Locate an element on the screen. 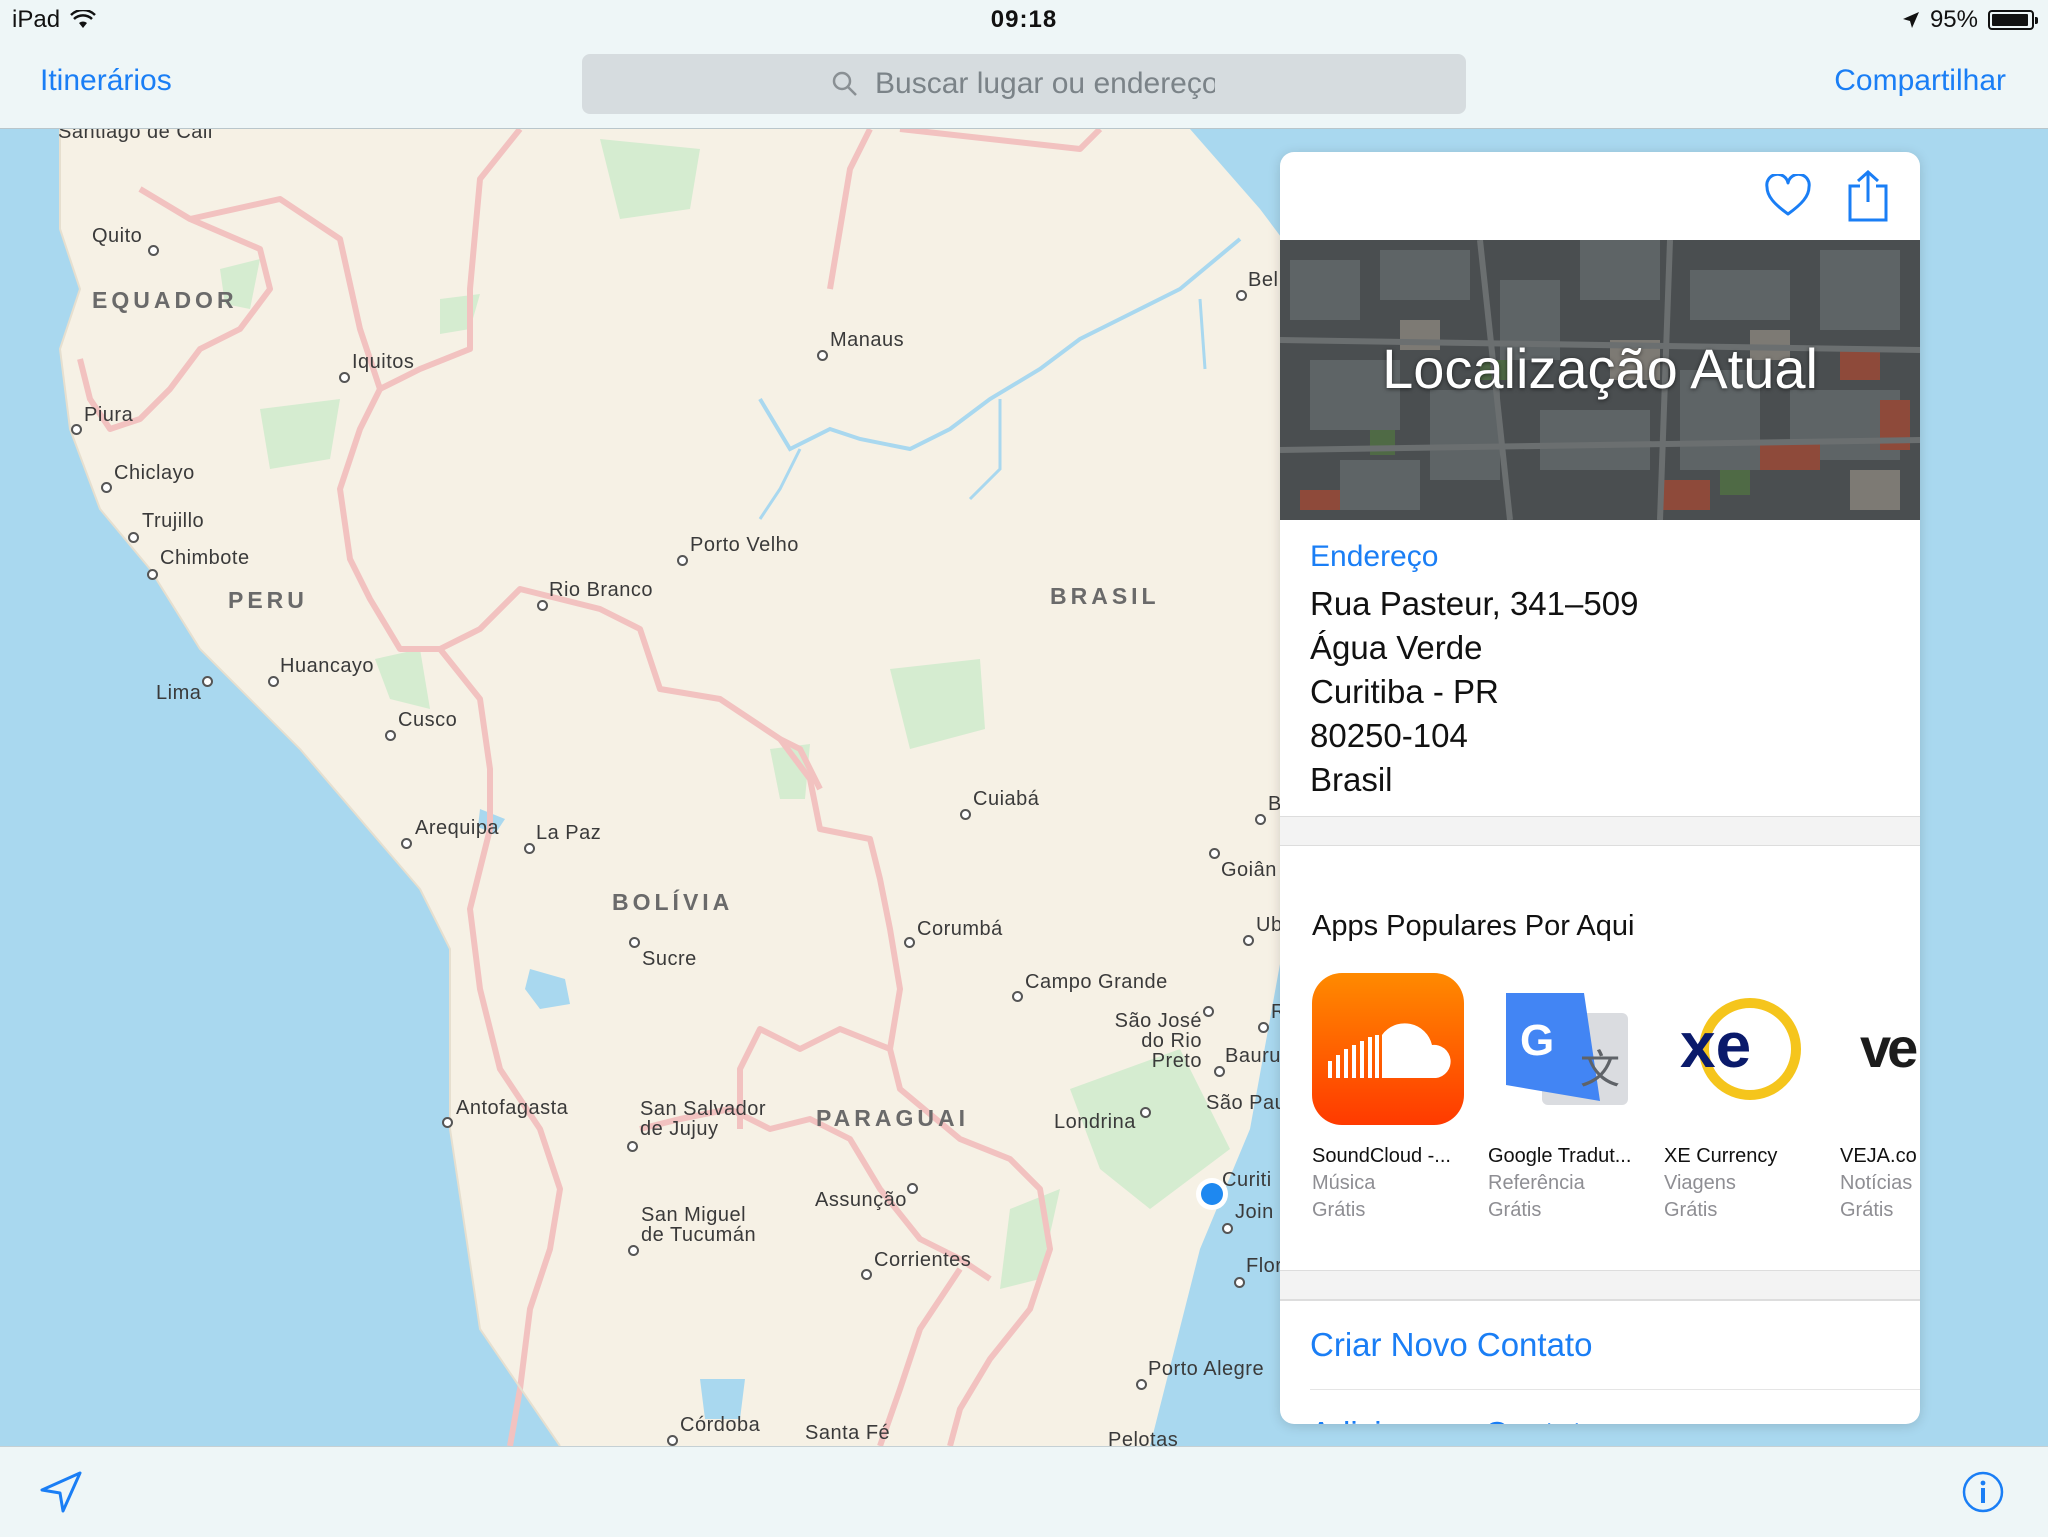 Image resolution: width=2048 pixels, height=1537 pixels. app-item-soundcloud: SoundCloud -... Música Grátis is located at coordinates (1388, 1097).